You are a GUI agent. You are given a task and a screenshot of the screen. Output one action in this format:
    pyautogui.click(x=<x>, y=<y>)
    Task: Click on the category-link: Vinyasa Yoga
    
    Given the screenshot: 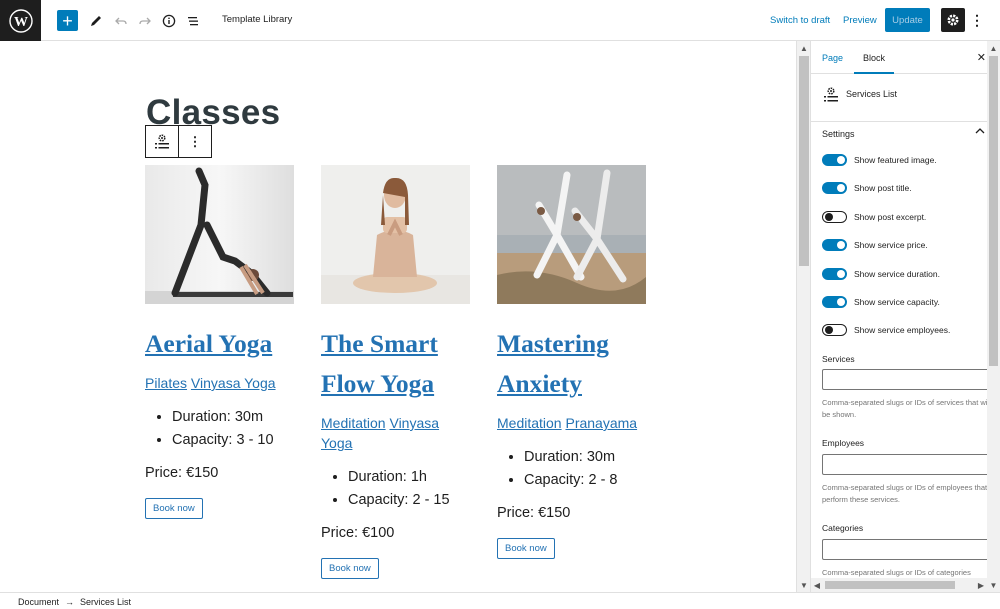 What is the action you would take?
    pyautogui.click(x=233, y=383)
    